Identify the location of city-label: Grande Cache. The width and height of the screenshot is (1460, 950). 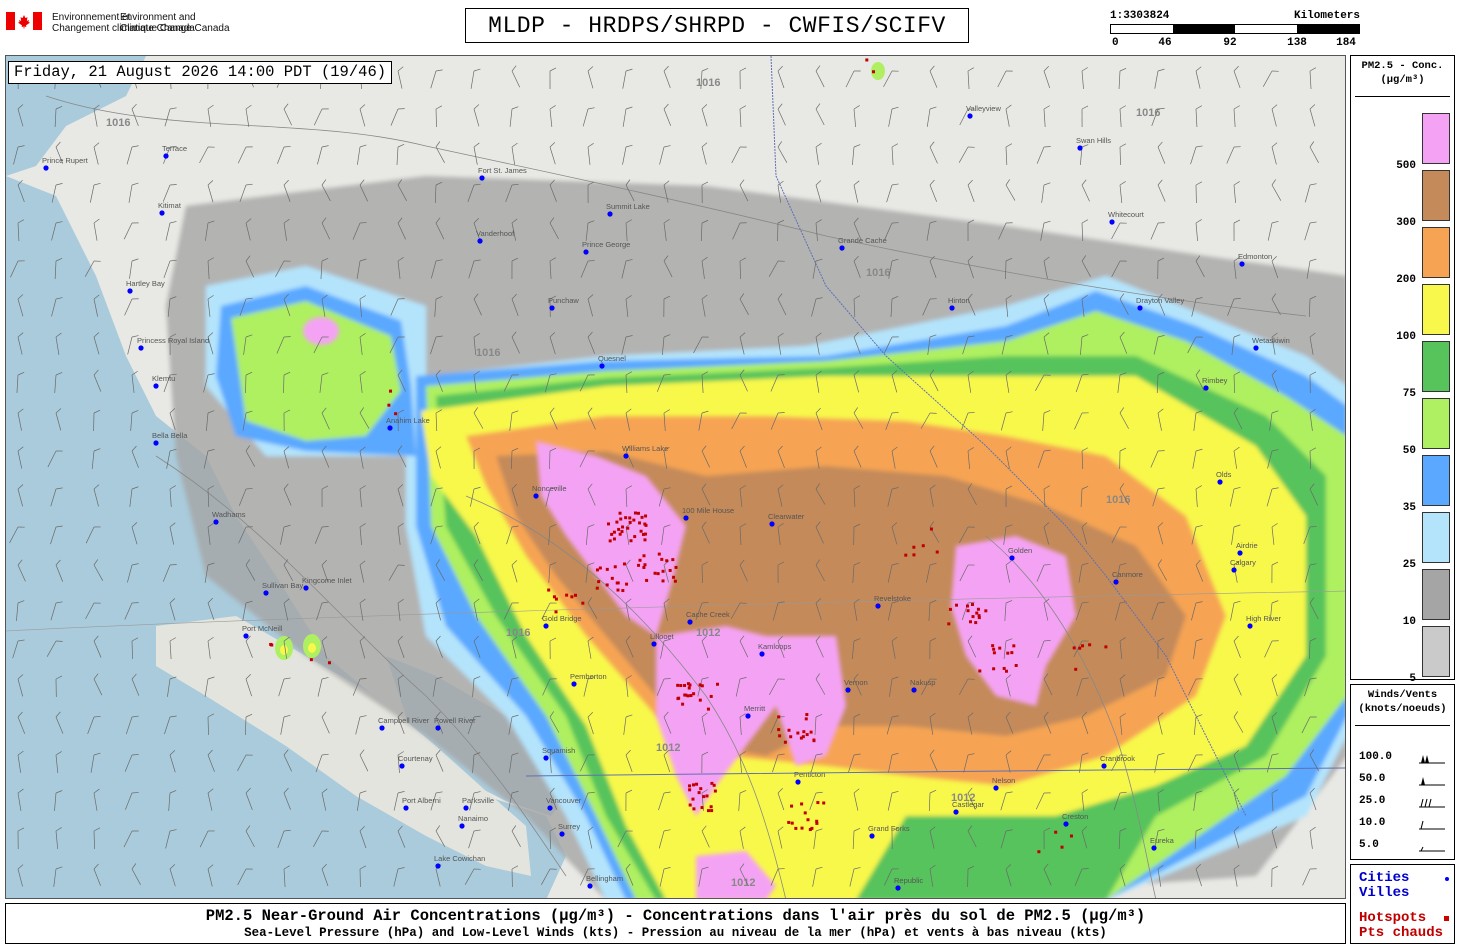
(862, 240).